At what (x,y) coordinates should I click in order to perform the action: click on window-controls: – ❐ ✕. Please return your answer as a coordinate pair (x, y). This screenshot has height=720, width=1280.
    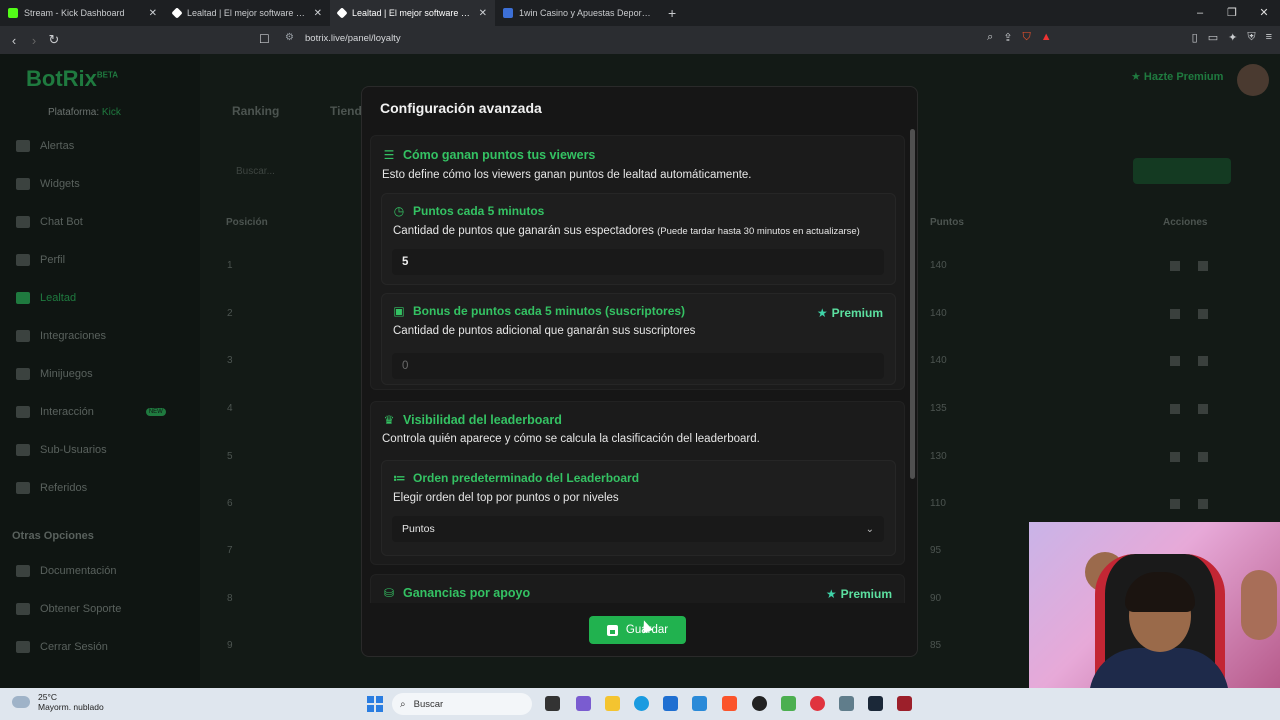
    Looking at the image, I should click on (1232, 13).